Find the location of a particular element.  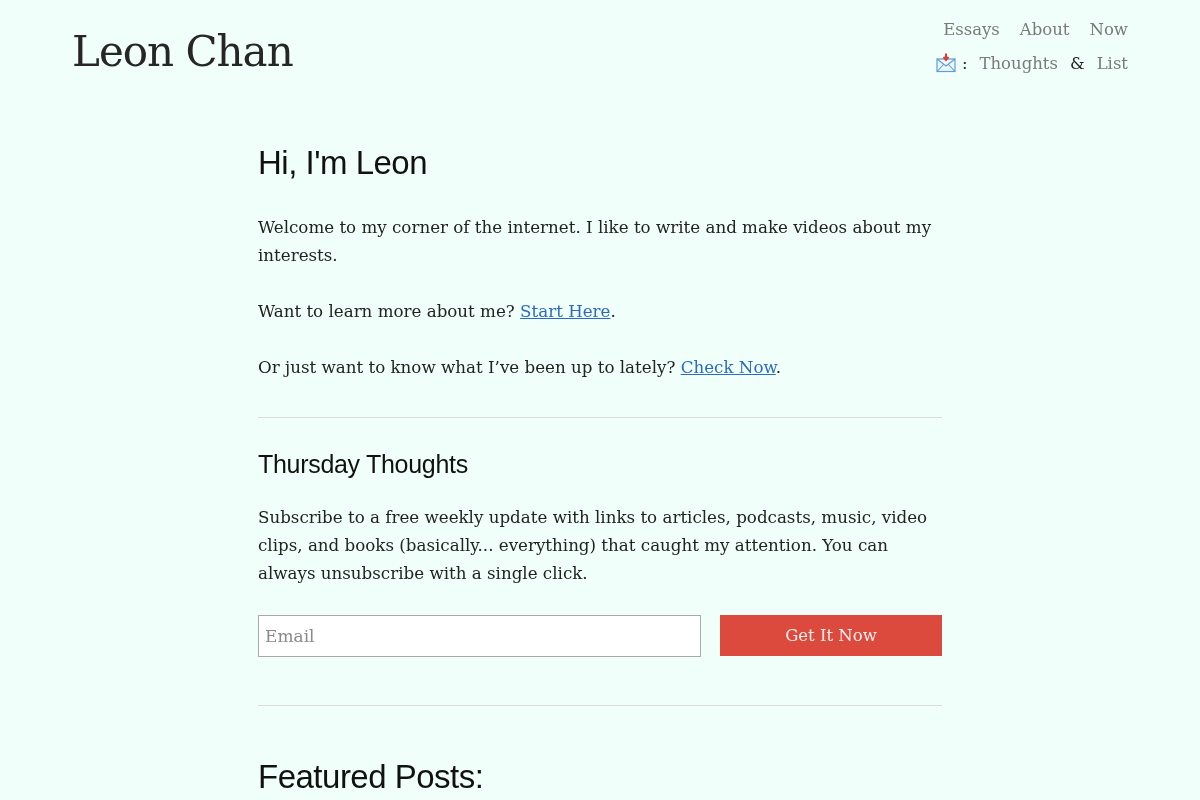

intro-paragraph: Or just want to know what I’ve been up to lately? Check Now. is located at coordinates (520, 367).